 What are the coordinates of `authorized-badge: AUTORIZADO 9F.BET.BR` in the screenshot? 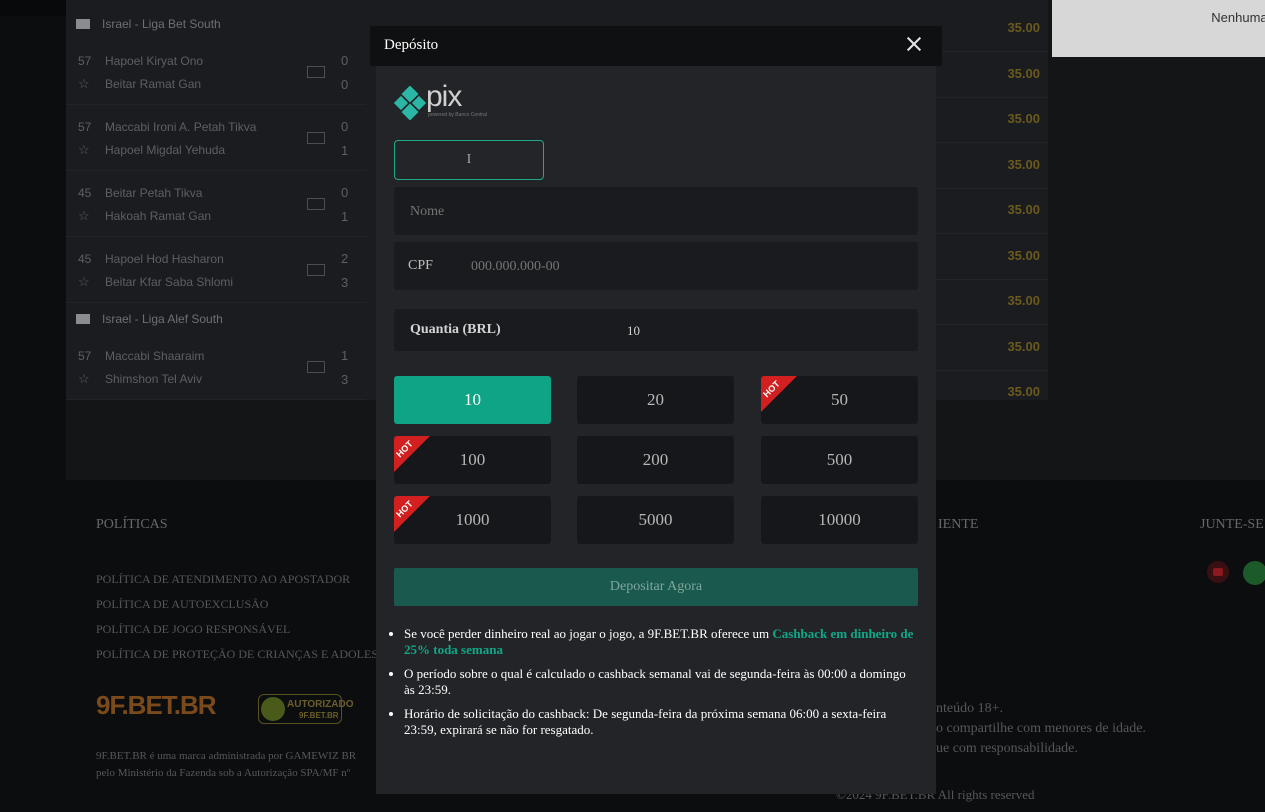 It's located at (305, 709).